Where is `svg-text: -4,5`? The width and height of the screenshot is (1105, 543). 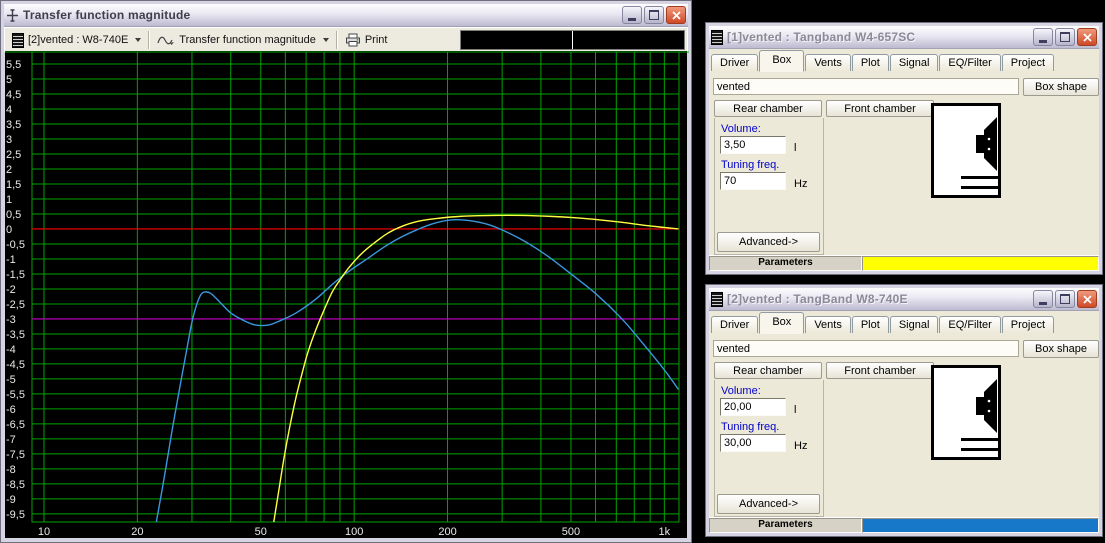 svg-text: -4,5 is located at coordinates (15, 365).